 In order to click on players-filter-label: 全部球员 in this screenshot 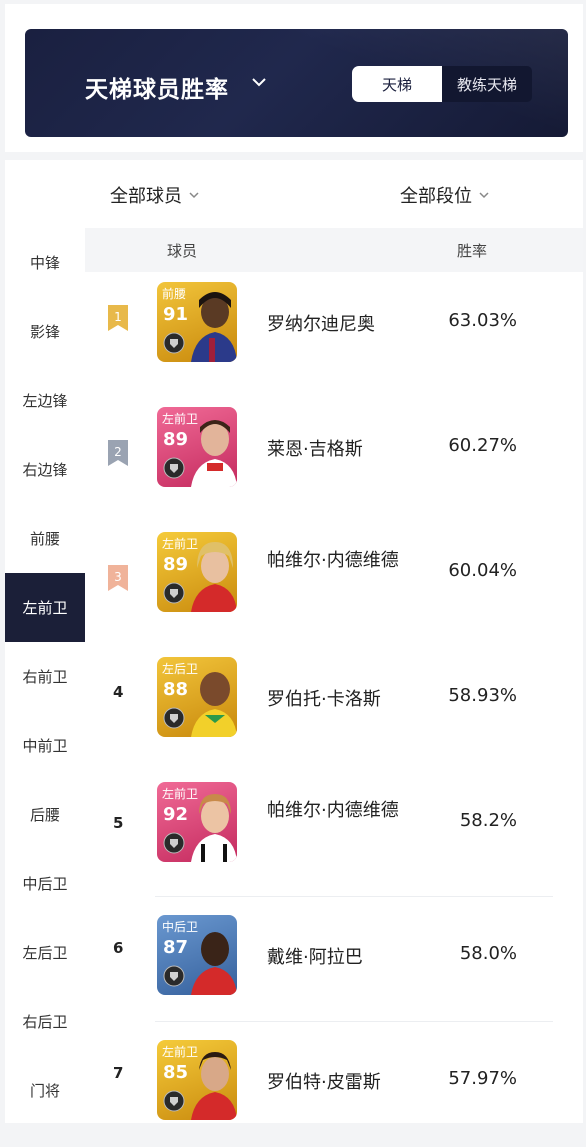, I will do `click(146, 196)`.